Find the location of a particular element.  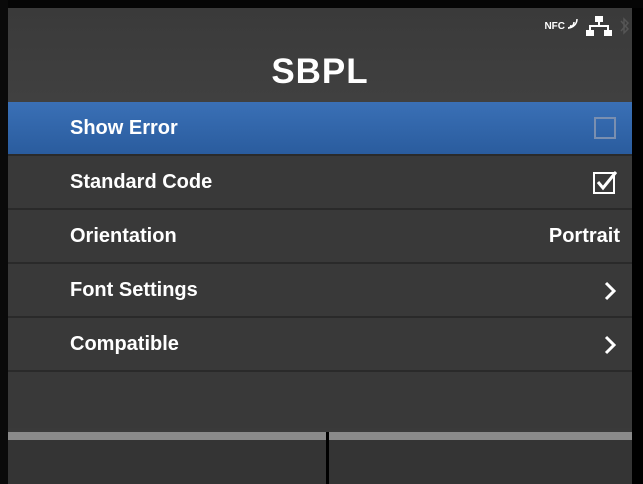

orientation-value: Portrait is located at coordinates (584, 236).